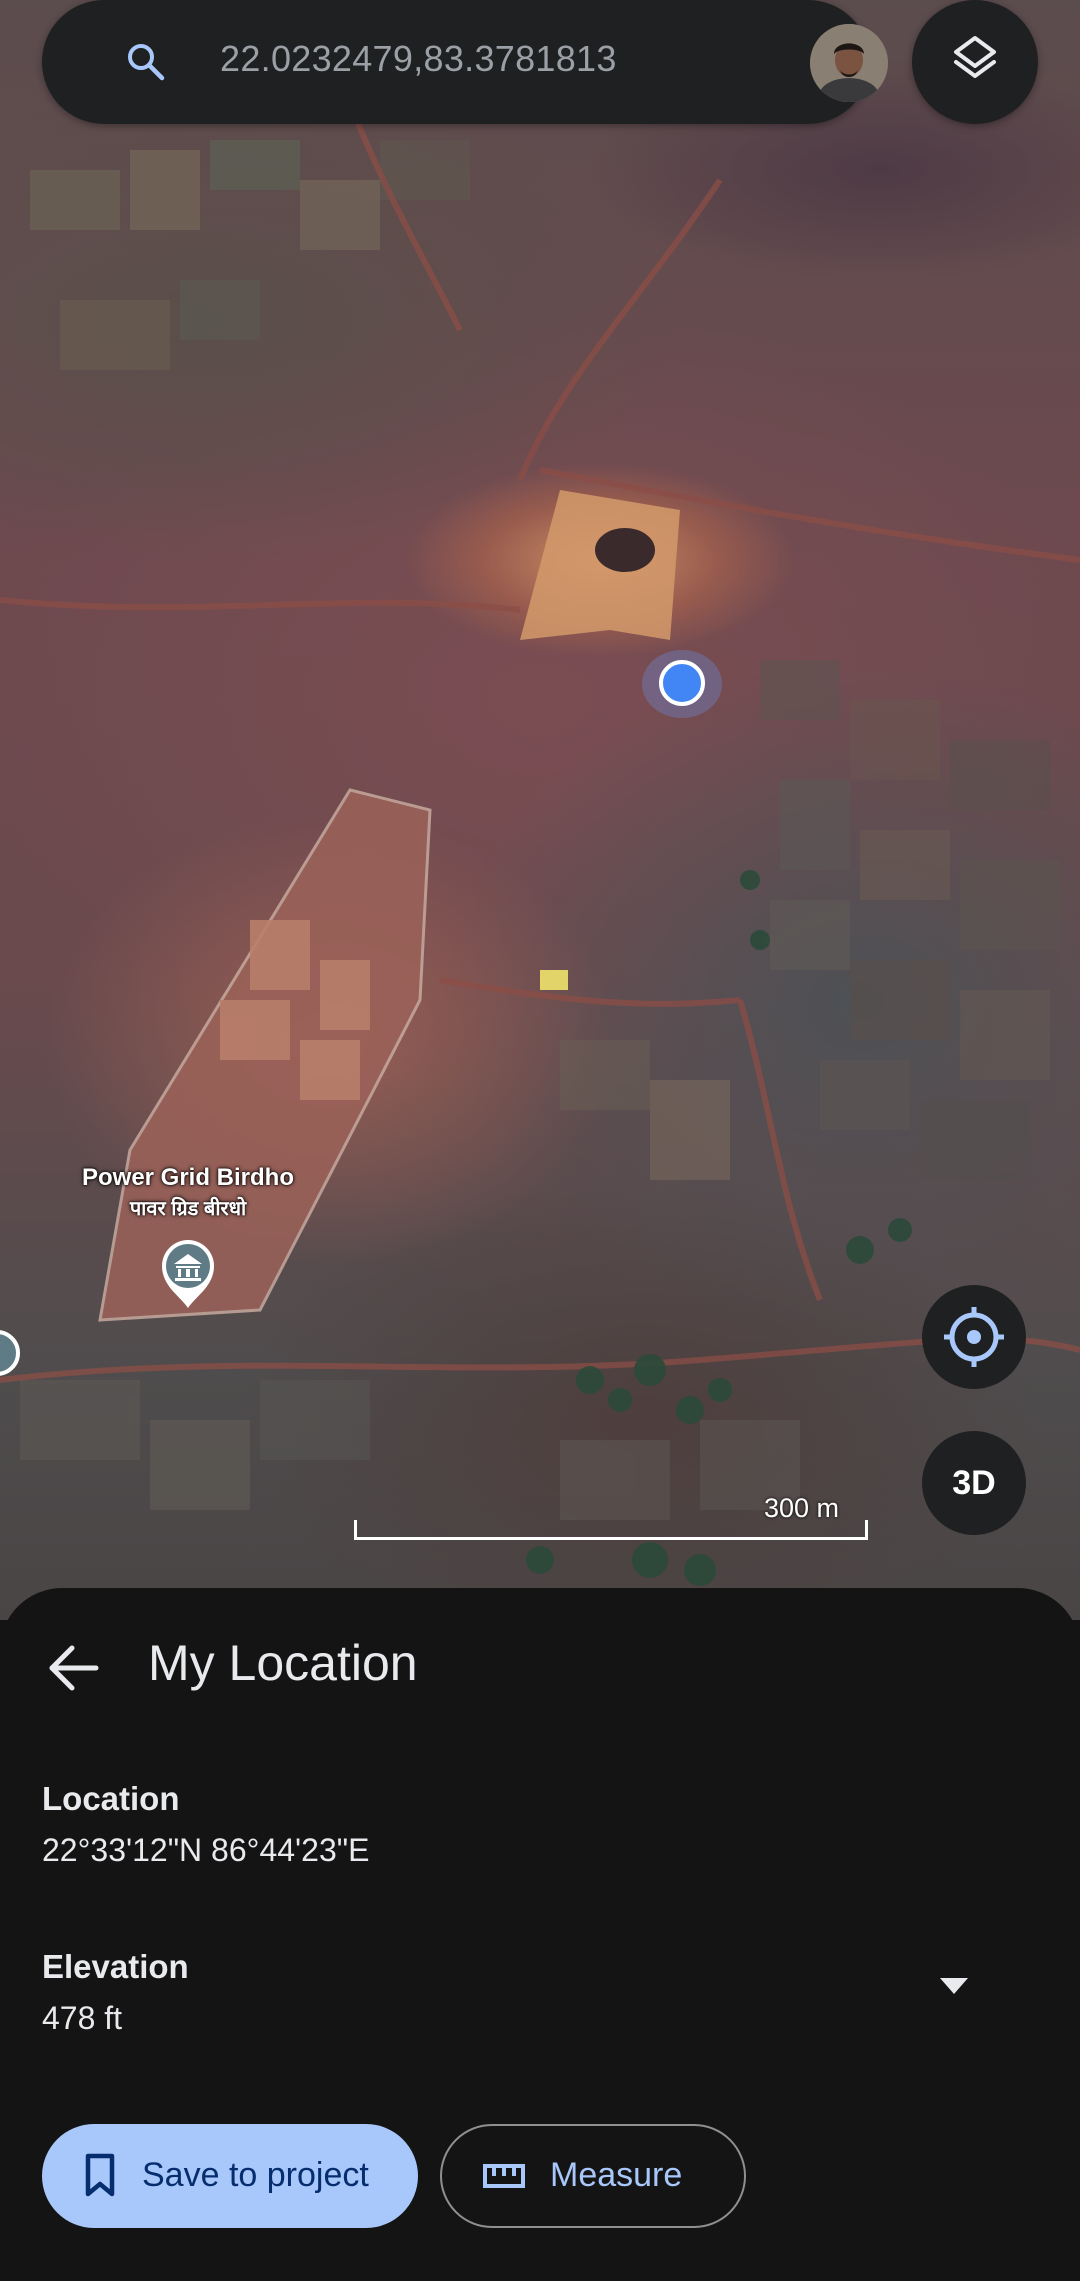 The height and width of the screenshot is (2281, 1080). I want to click on my-location-button, so click(974, 1337).